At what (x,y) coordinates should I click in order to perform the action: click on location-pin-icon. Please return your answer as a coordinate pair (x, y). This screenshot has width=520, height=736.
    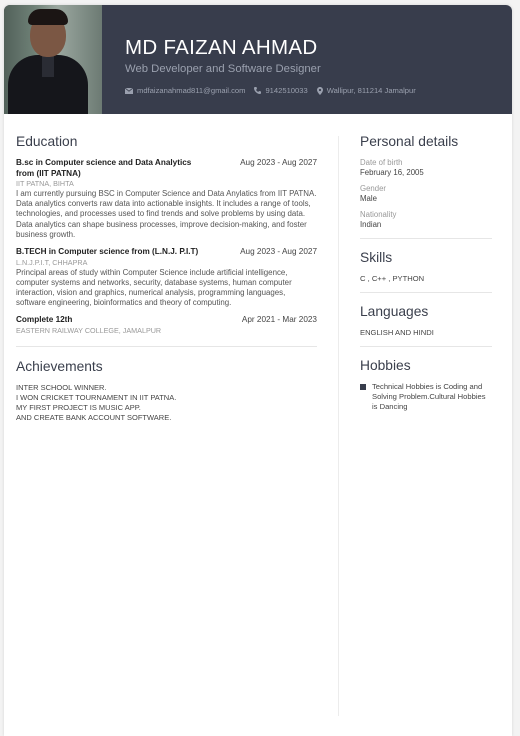
    Looking at the image, I should click on (319, 90).